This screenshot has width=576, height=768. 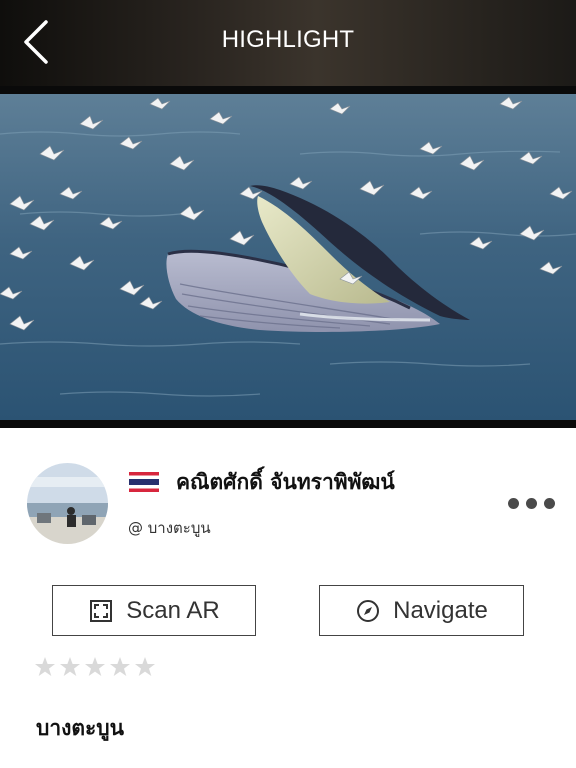 What do you see at coordinates (80, 728) in the screenshot?
I see `place-title: บางตะบูน` at bounding box center [80, 728].